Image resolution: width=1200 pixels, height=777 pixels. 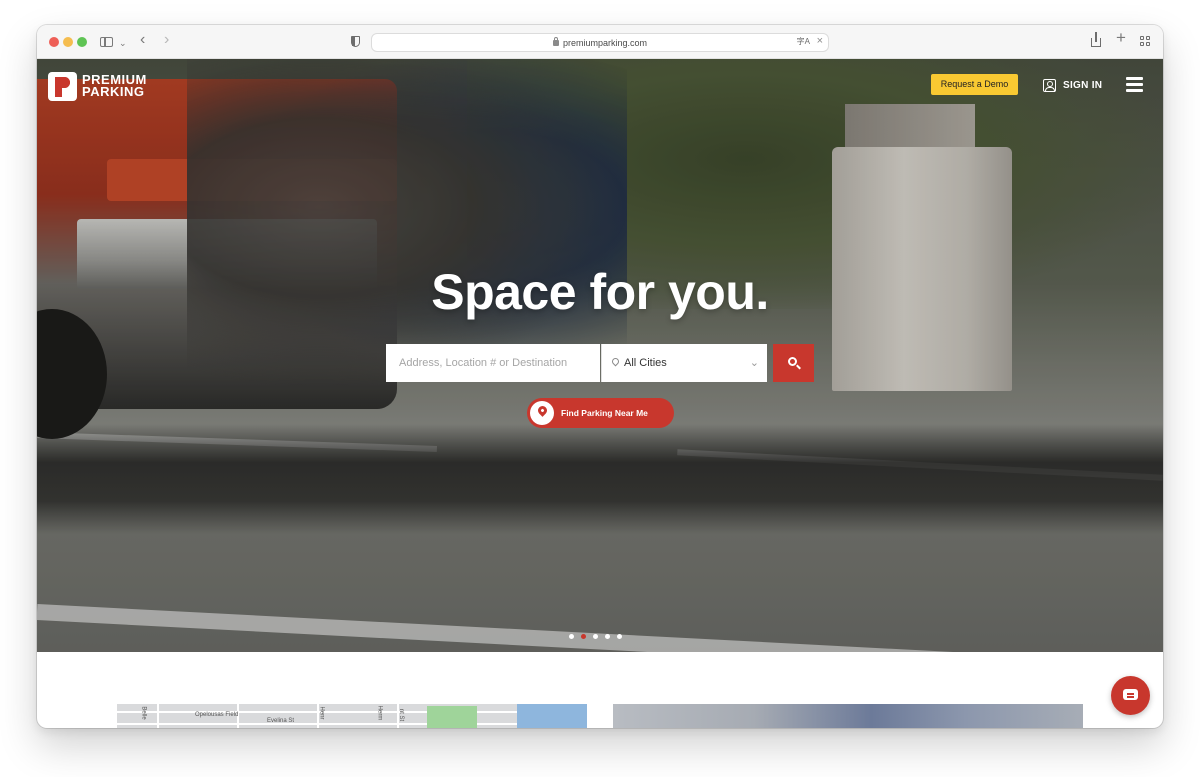 What do you see at coordinates (1083, 85) in the screenshot?
I see `sign-in-label: SIGN IN` at bounding box center [1083, 85].